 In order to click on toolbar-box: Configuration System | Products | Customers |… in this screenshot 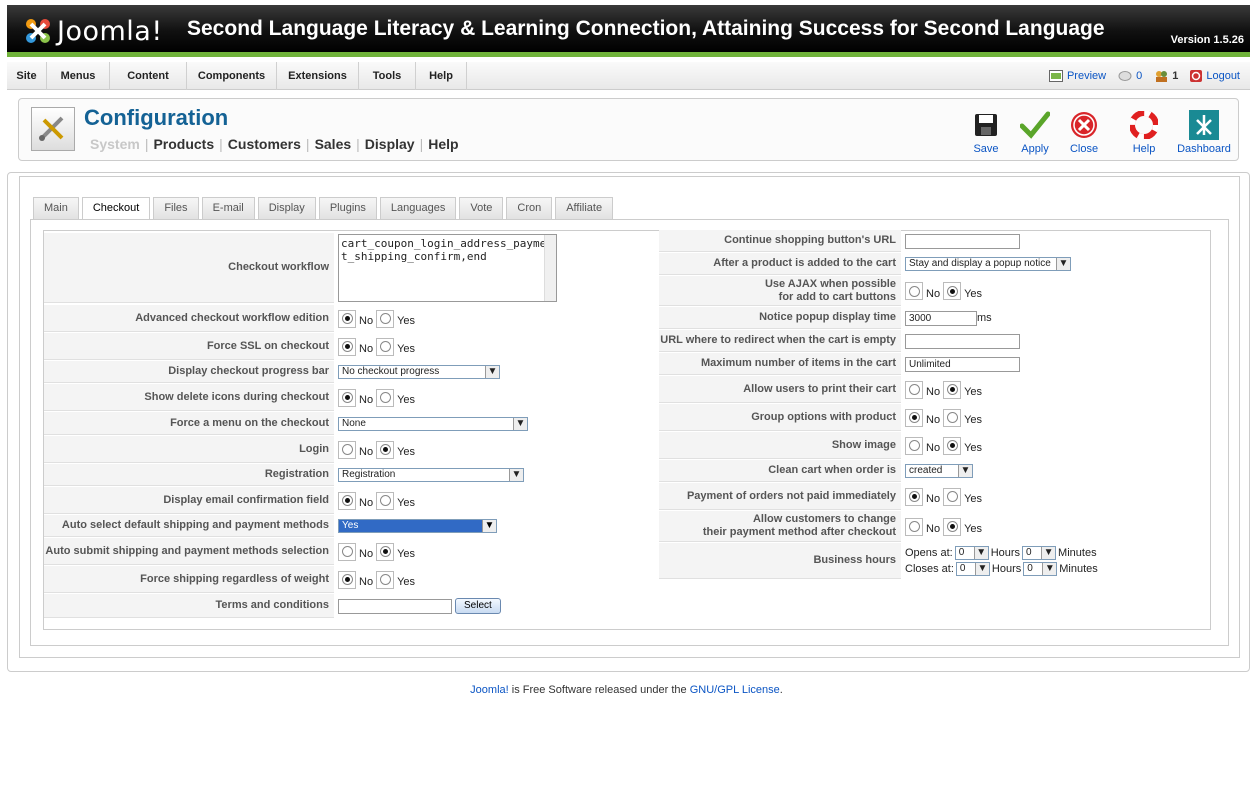, I will do `click(628, 129)`.